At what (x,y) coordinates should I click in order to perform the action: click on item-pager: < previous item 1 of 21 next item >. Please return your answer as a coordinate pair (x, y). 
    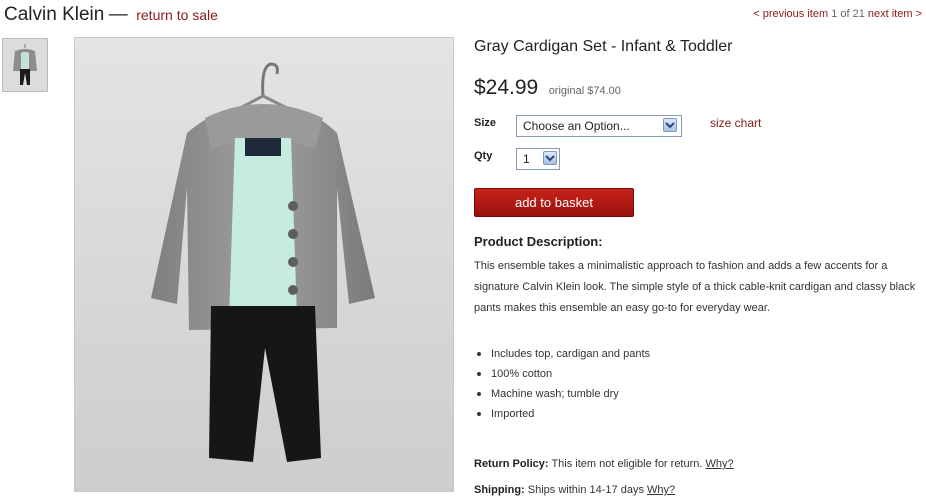
    Looking at the image, I should click on (837, 14).